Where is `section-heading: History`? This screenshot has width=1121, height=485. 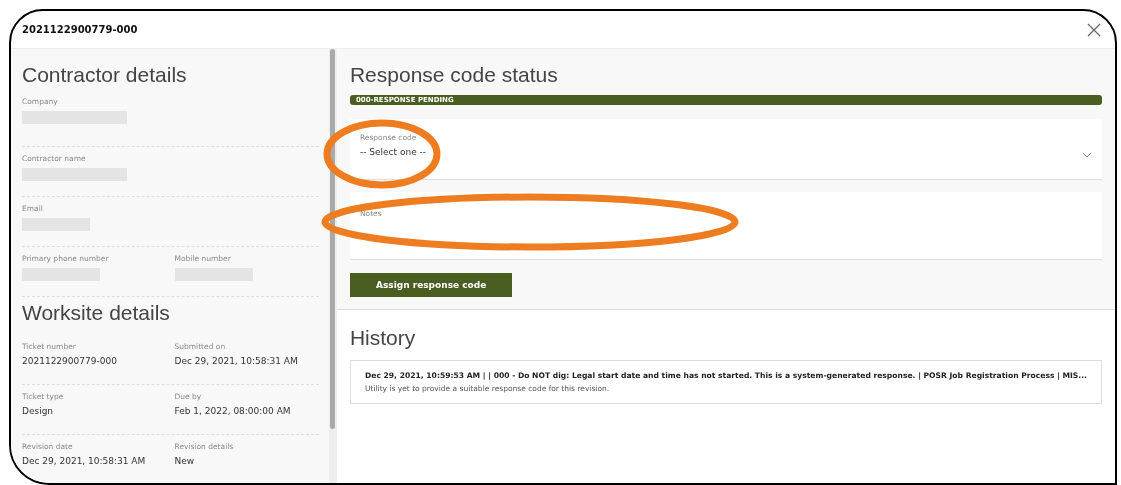 section-heading: History is located at coordinates (383, 338).